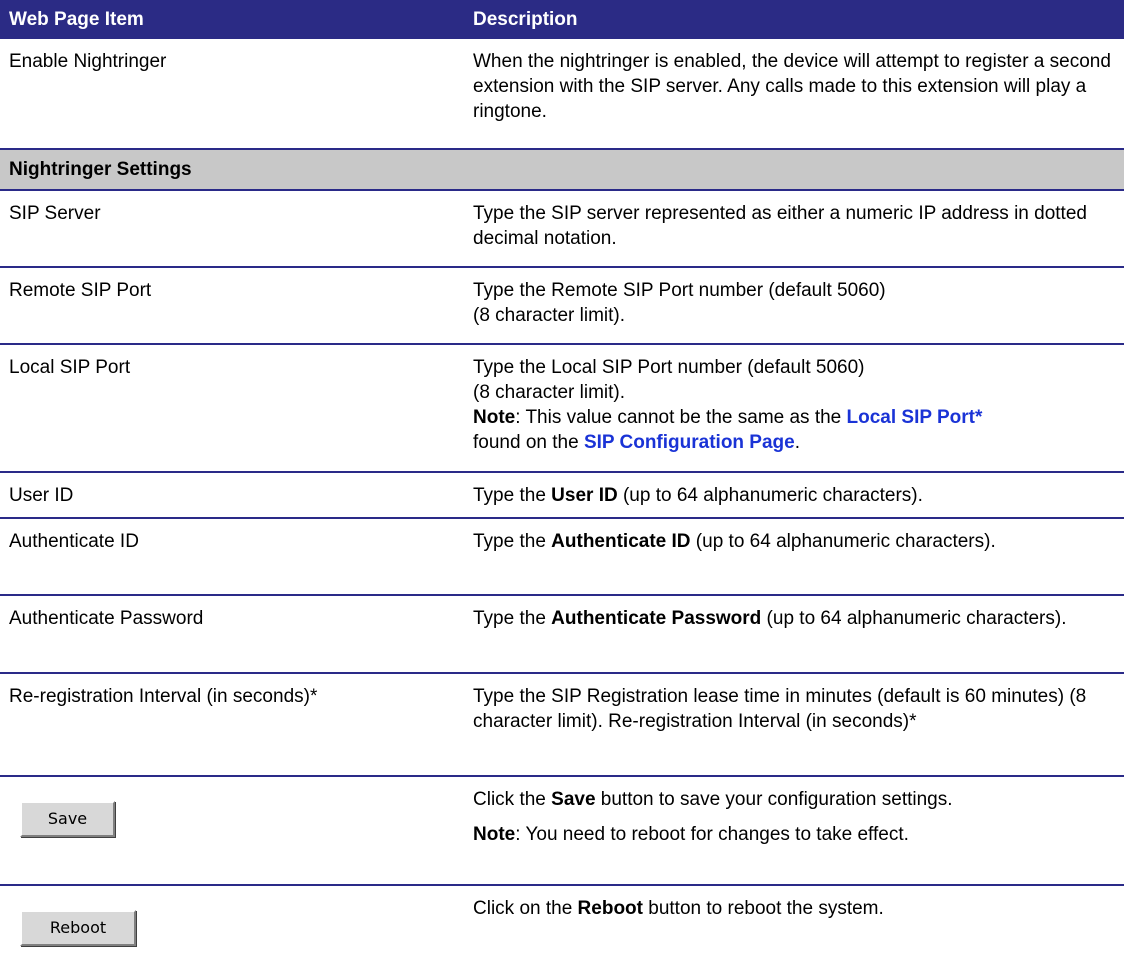 Image resolution: width=1124 pixels, height=973 pixels. What do you see at coordinates (915, 417) in the screenshot?
I see `local-sip-port-link: Local SIP Port*` at bounding box center [915, 417].